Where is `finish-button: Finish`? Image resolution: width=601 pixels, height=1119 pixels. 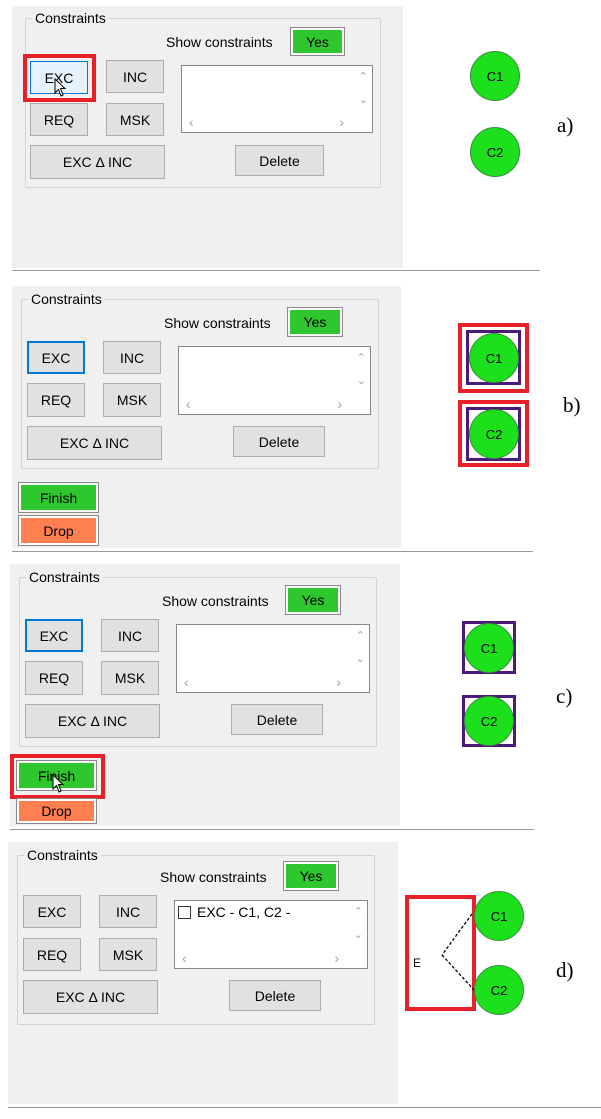 finish-button: Finish is located at coordinates (58, 497).